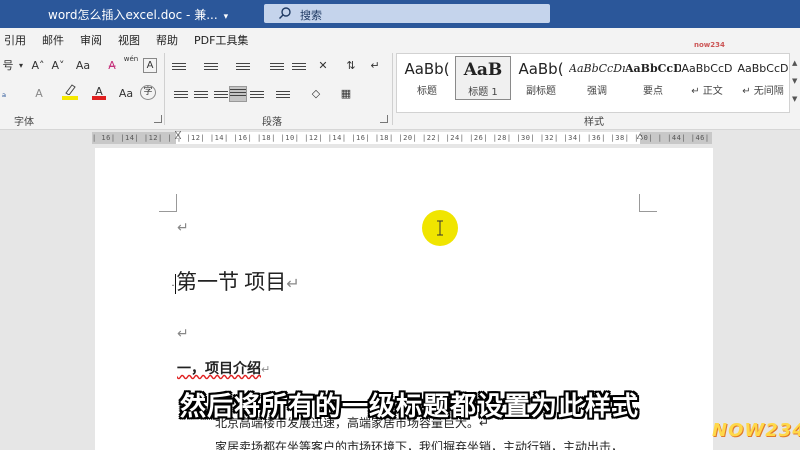 Image resolution: width=800 pixels, height=450 pixels. I want to click on paragraph-group-label: 段落, so click(272, 122).